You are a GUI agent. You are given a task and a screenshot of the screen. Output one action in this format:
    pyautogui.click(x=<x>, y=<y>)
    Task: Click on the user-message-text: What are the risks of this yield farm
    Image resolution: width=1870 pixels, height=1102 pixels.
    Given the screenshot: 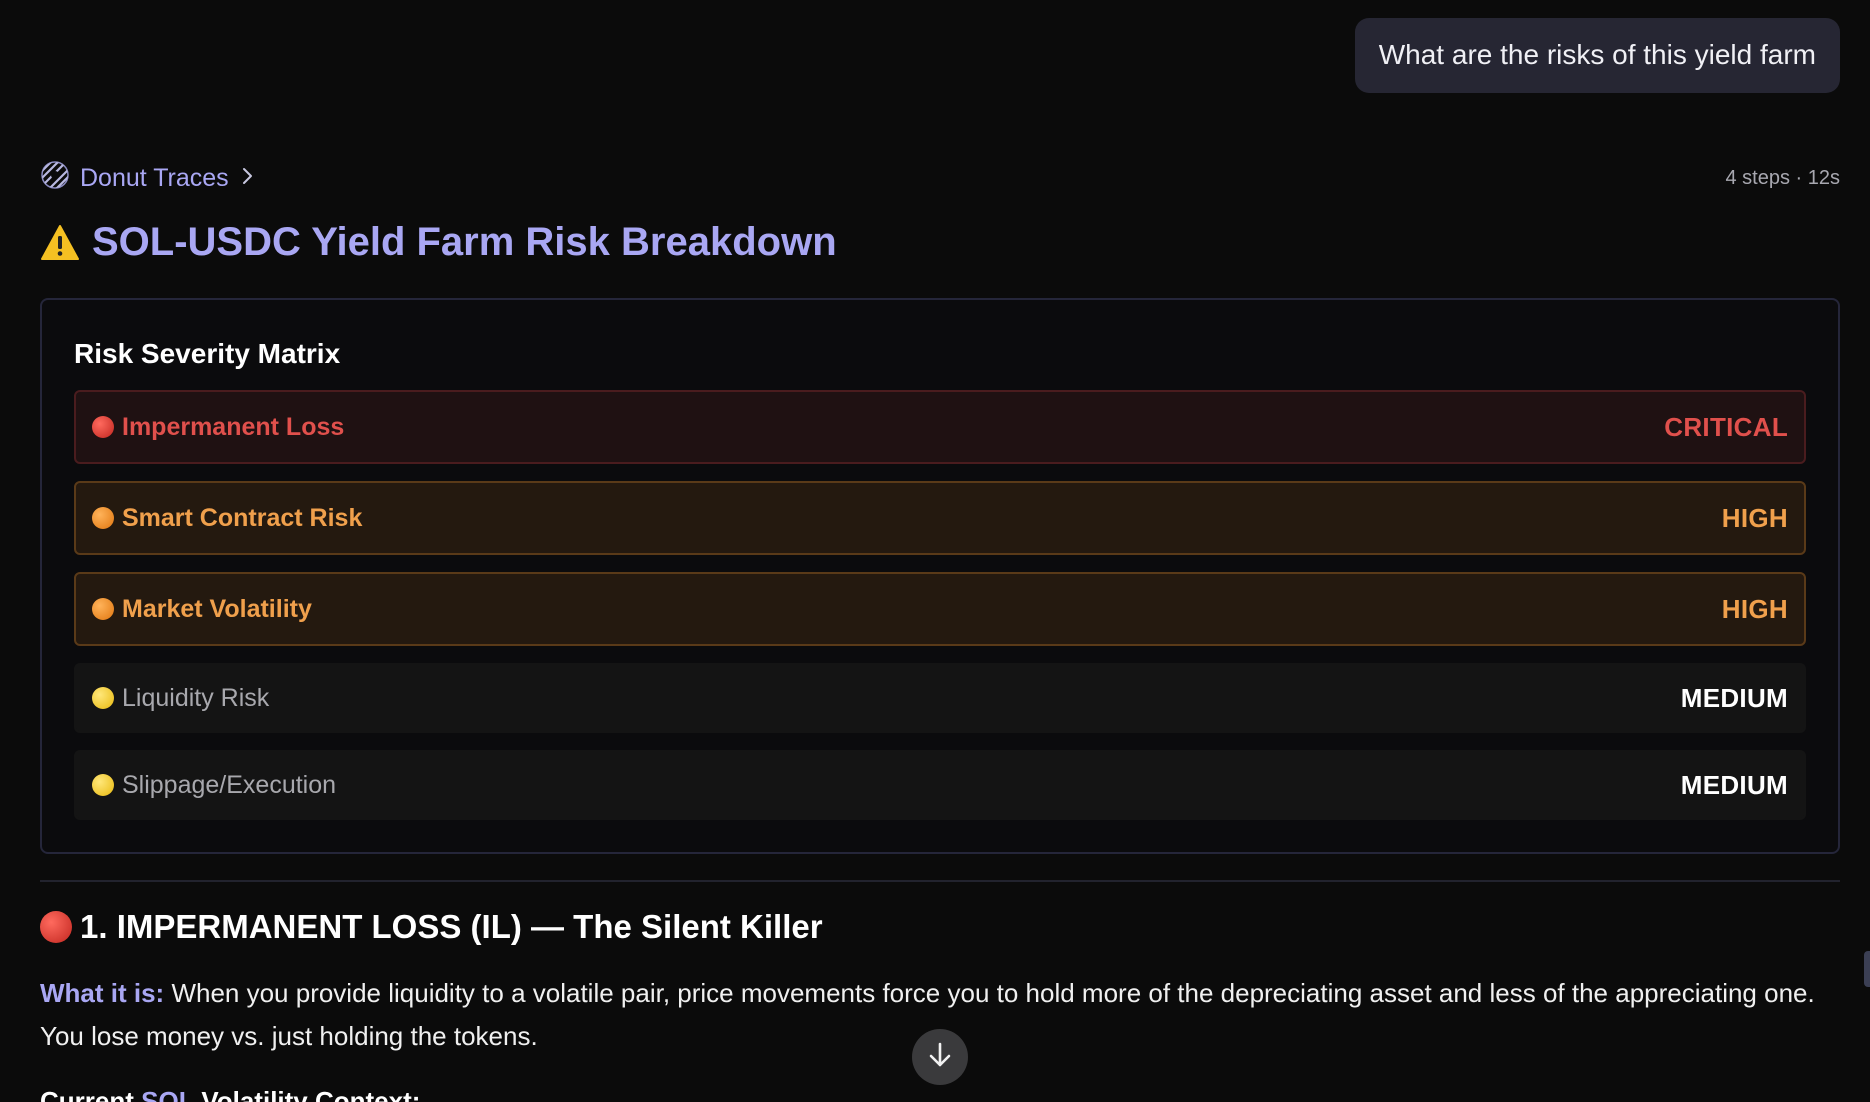 What is the action you would take?
    pyautogui.click(x=1597, y=54)
    